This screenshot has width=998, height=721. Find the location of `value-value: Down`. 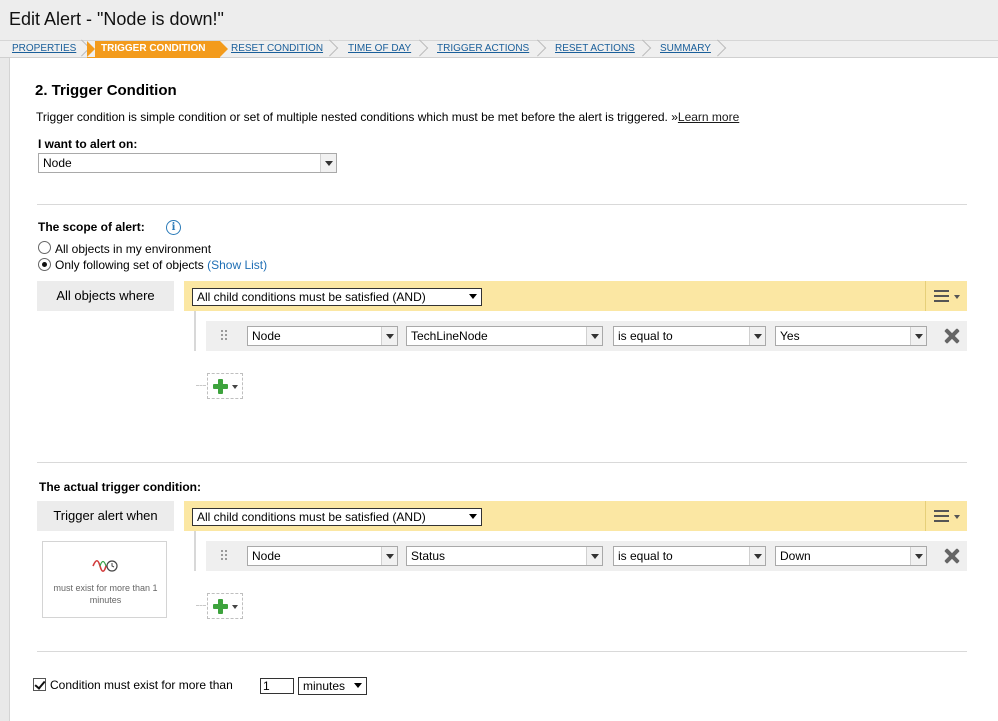

value-value: Down is located at coordinates (795, 556).